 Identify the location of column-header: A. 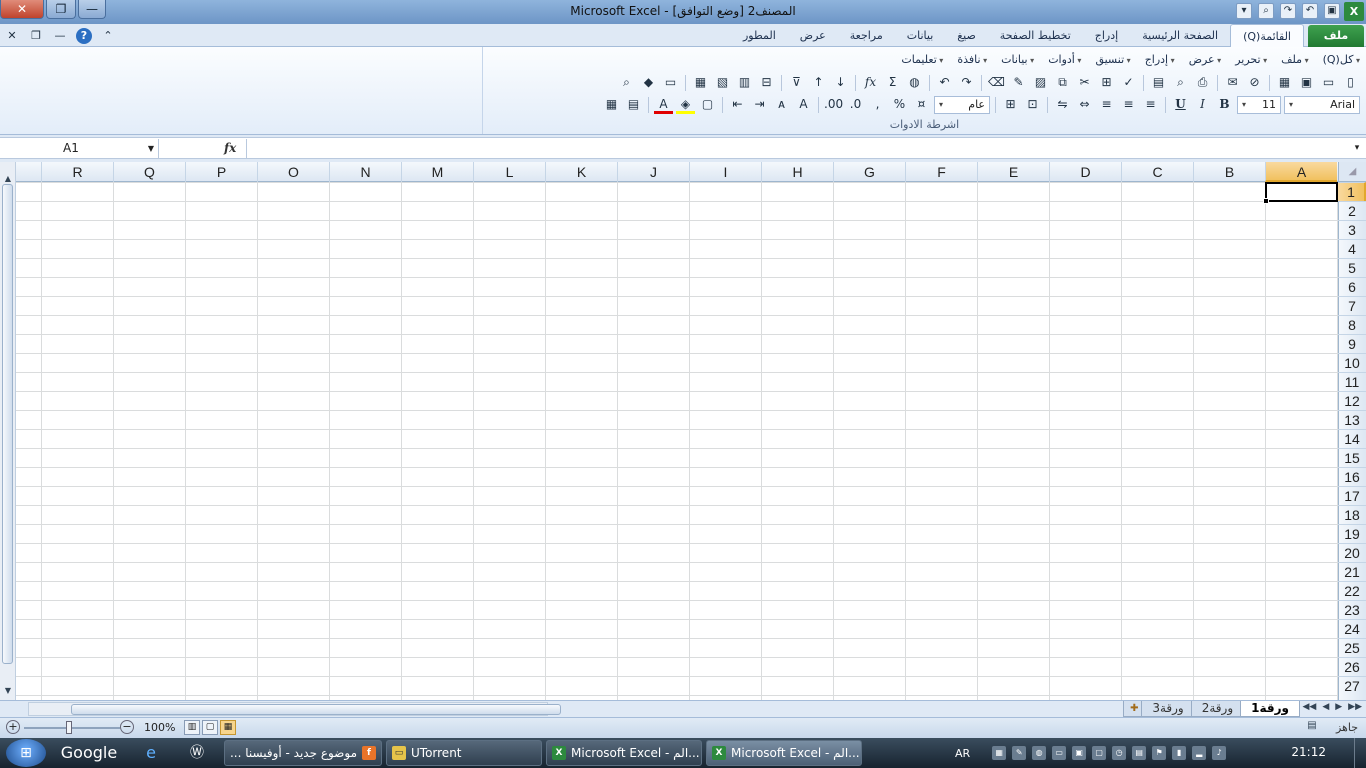
(1301, 172).